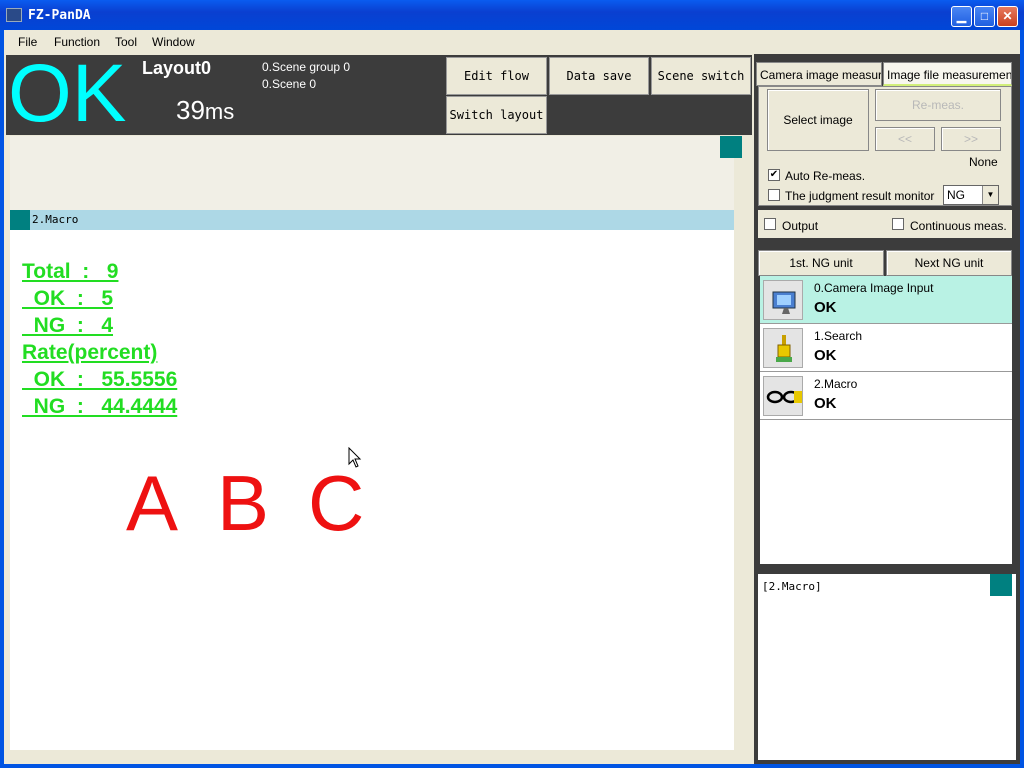 This screenshot has width=1024, height=768. What do you see at coordinates (372, 220) in the screenshot?
I see `macro-window-header: 2.Macro` at bounding box center [372, 220].